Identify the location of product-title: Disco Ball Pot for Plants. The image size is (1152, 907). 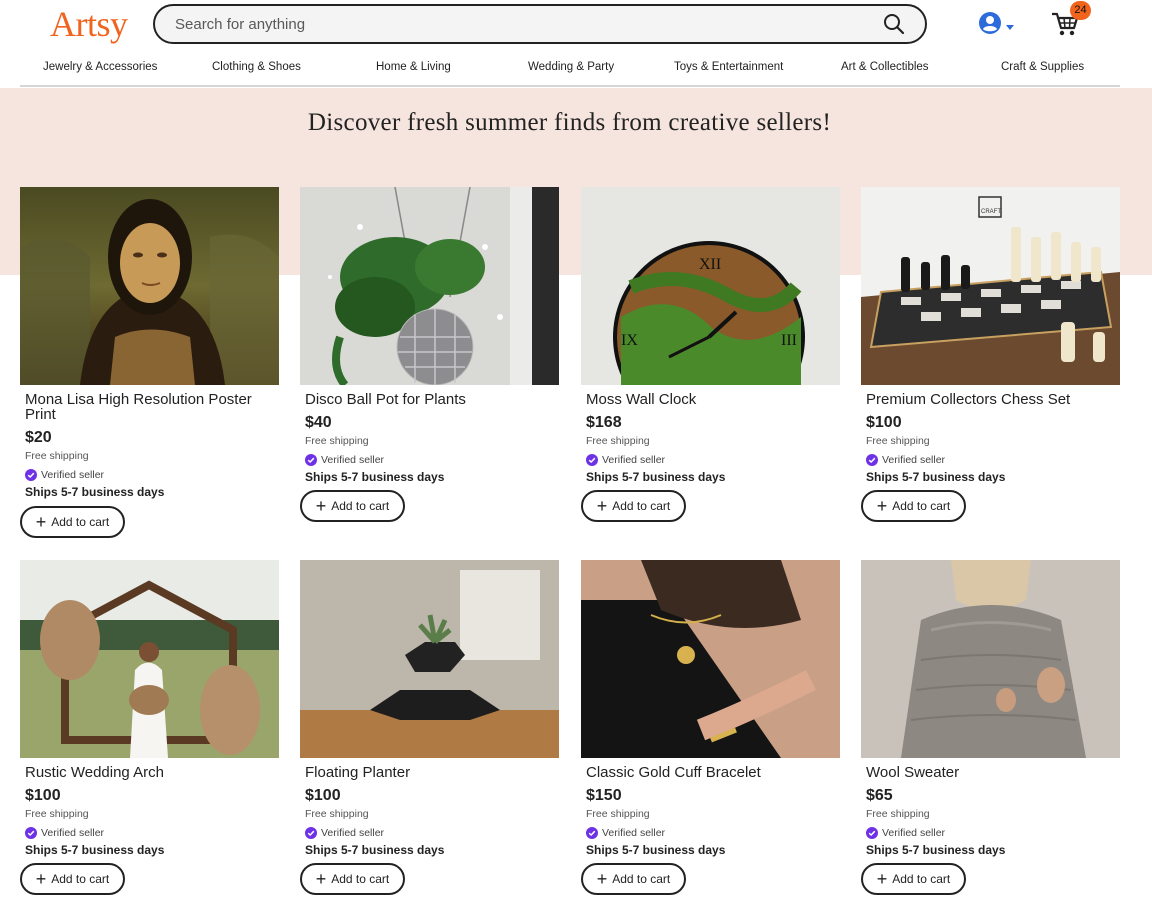
(430, 399).